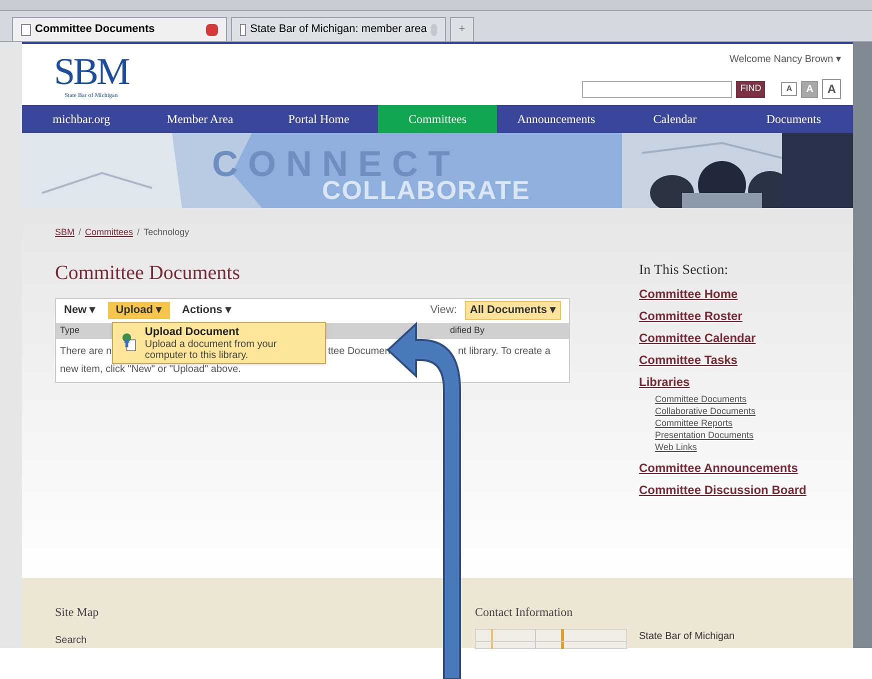  Describe the element at coordinates (139, 310) in the screenshot. I see `upload-menu: Upload ▾` at that location.